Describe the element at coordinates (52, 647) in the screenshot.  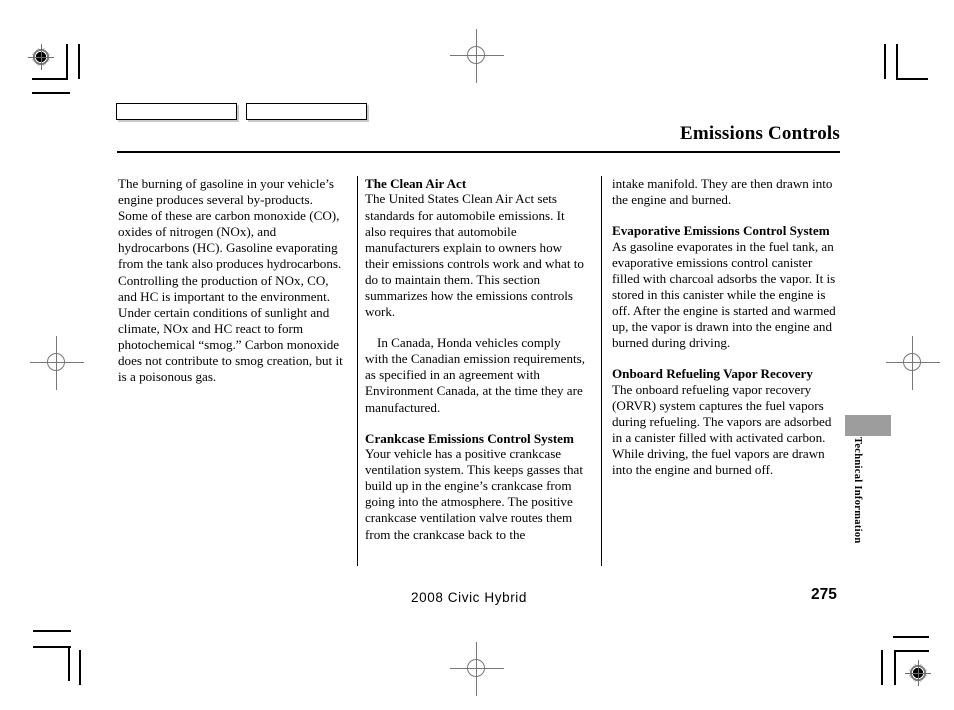
I see `crop-mark-bottom-left-horizontal-inner` at that location.